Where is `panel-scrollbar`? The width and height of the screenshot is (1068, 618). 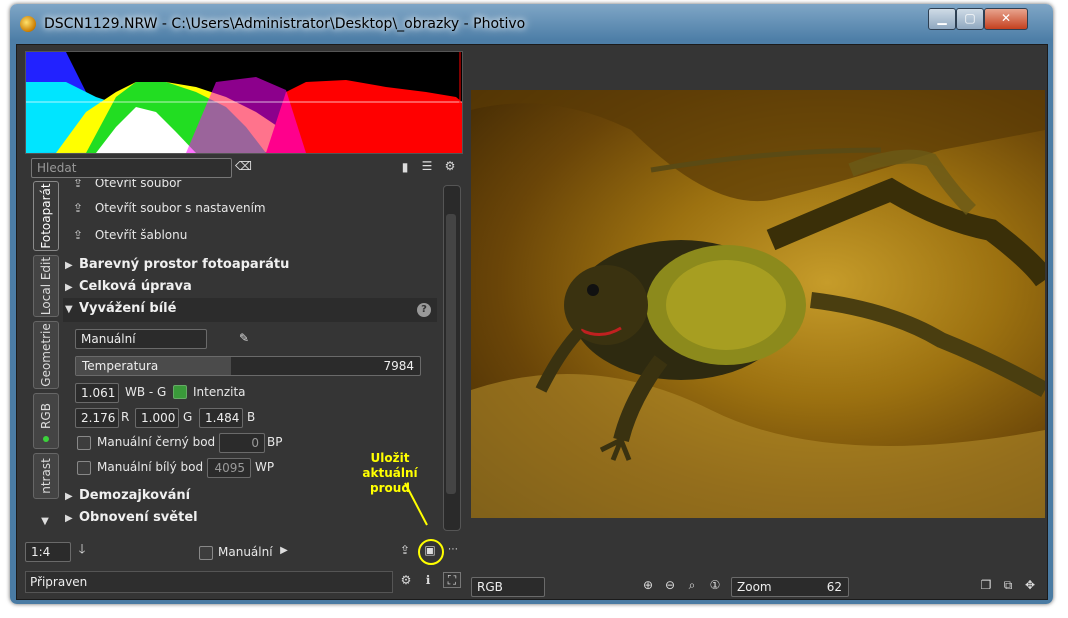 panel-scrollbar is located at coordinates (452, 358).